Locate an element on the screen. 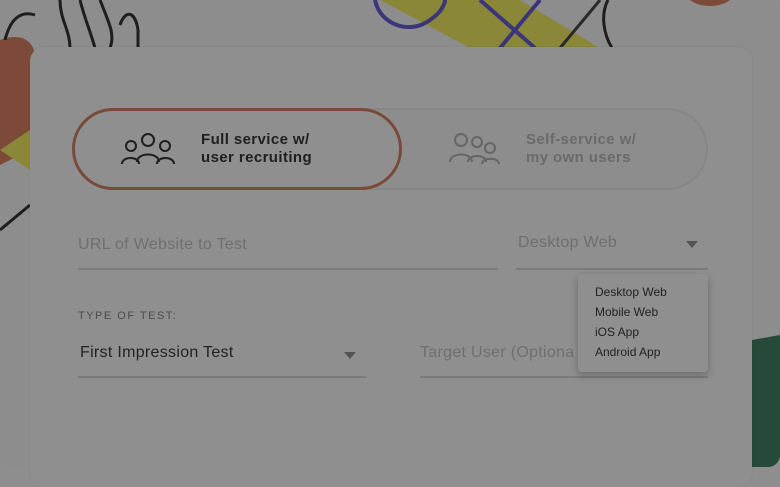 The height and width of the screenshot is (487, 780). self-service-option: Self-service w/ my own users is located at coordinates (555, 149).